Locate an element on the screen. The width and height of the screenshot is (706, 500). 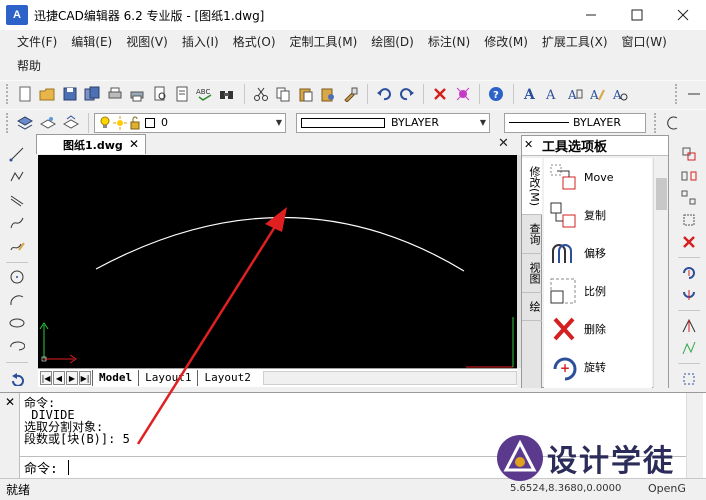
watermark: 设计学徒 is located at coordinates (597, 458).